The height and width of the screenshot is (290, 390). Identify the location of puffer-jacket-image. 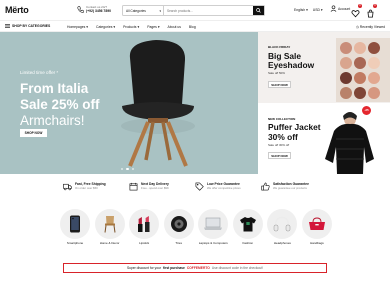
(349, 143).